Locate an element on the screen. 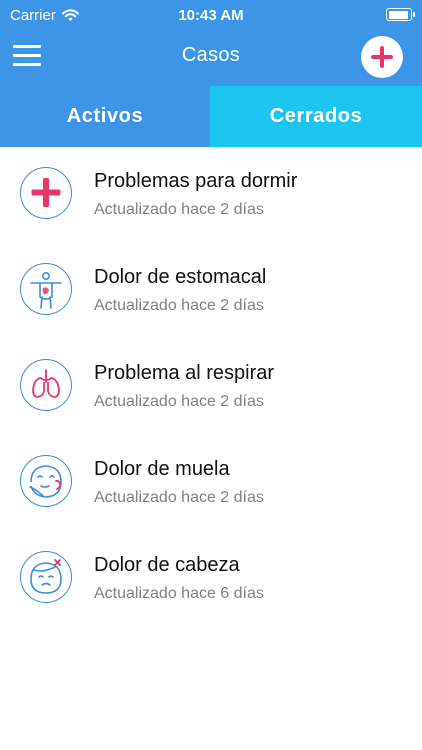  case-title: Problema al respirar is located at coordinates (184, 373).